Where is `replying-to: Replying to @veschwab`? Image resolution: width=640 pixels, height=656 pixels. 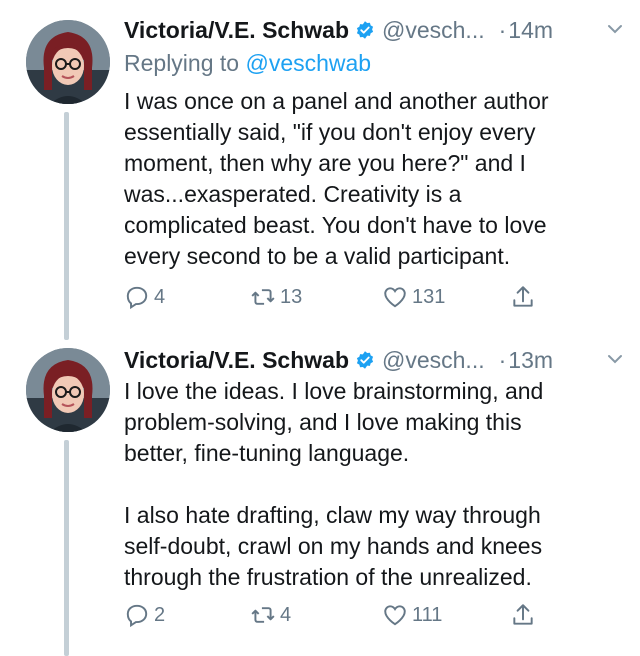 replying-to: Replying to @veschwab is located at coordinates (247, 63).